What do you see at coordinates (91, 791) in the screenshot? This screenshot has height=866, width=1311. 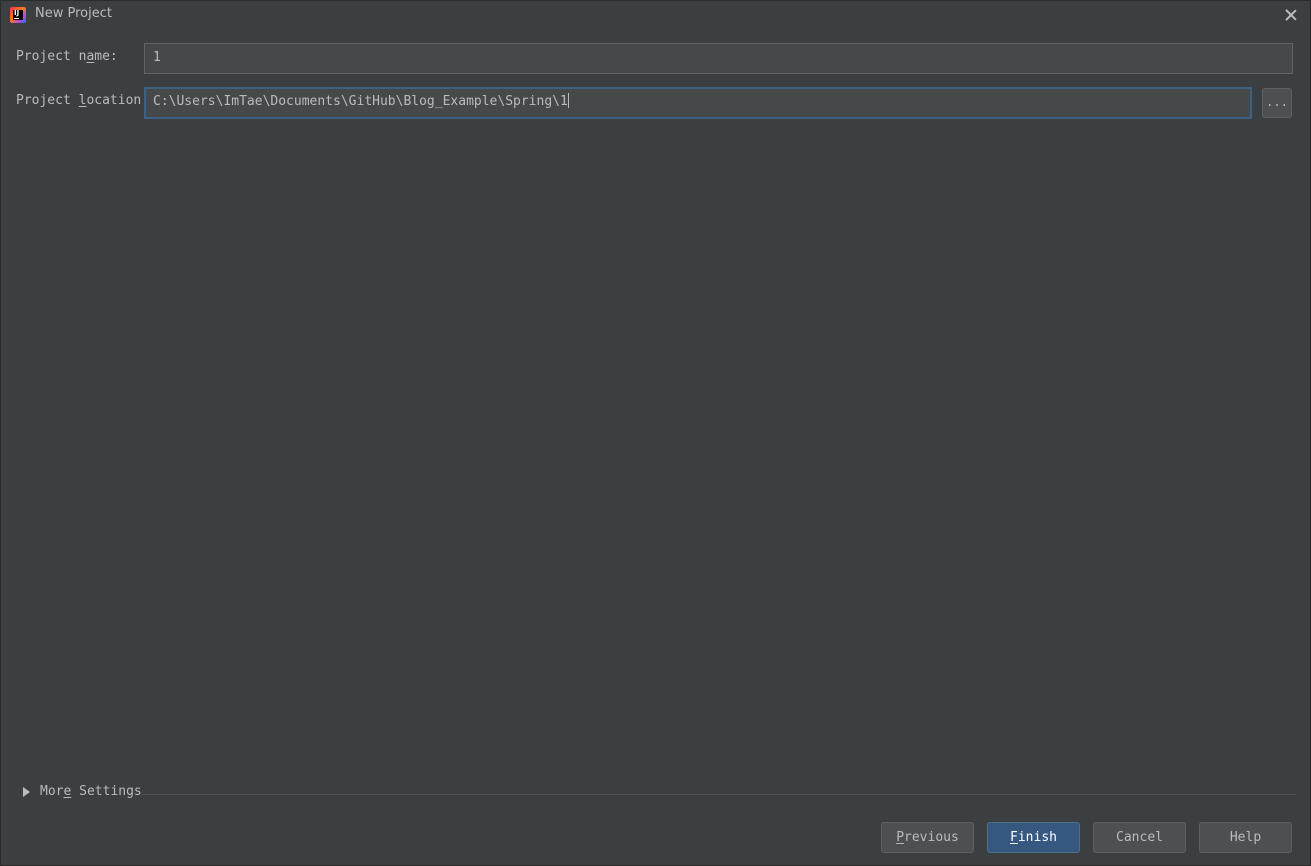 I see `more-settings-label: More Settings` at bounding box center [91, 791].